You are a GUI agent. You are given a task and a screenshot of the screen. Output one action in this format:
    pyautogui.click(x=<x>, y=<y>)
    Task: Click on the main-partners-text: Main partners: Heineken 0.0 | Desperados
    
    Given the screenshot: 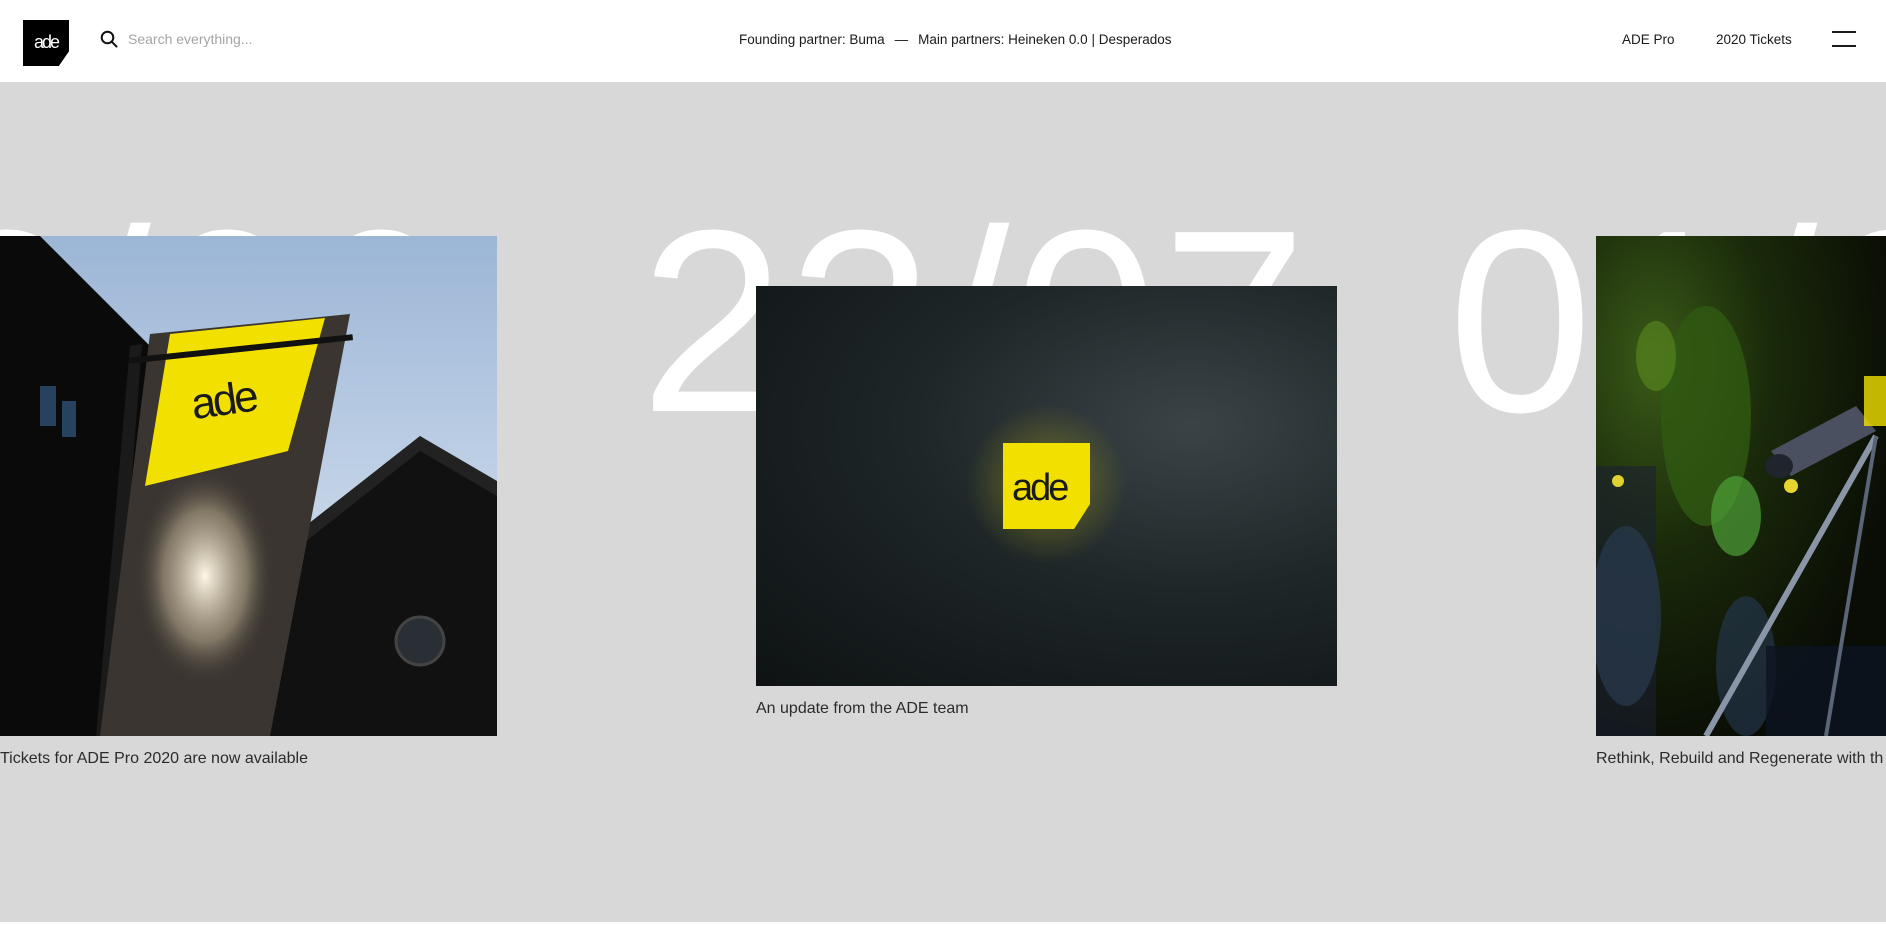 What is the action you would take?
    pyautogui.click(x=1045, y=39)
    